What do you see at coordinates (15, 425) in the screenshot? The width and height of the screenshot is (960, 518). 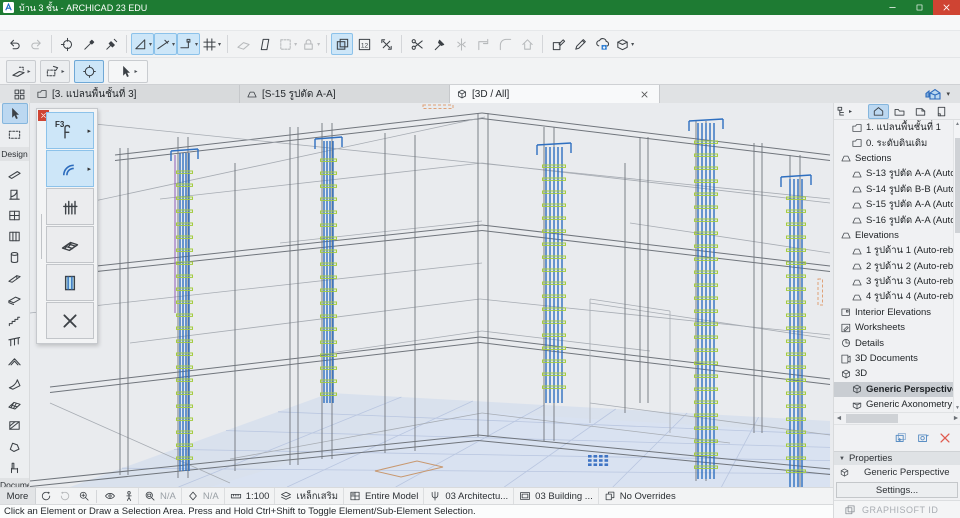 I see `zone-tool` at bounding box center [15, 425].